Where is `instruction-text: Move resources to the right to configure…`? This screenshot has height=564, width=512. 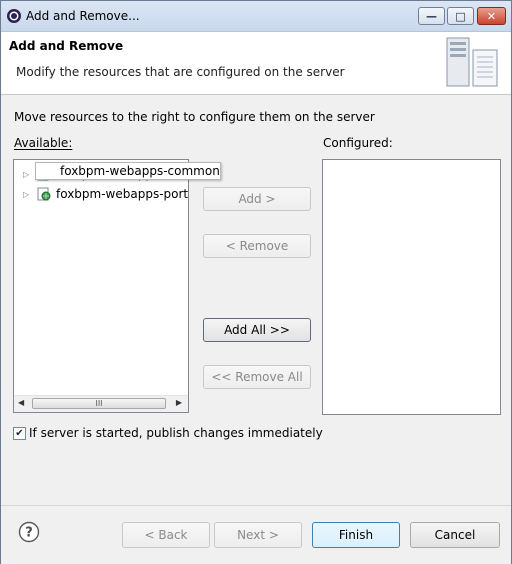 instruction-text: Move resources to the right to configure… is located at coordinates (194, 117).